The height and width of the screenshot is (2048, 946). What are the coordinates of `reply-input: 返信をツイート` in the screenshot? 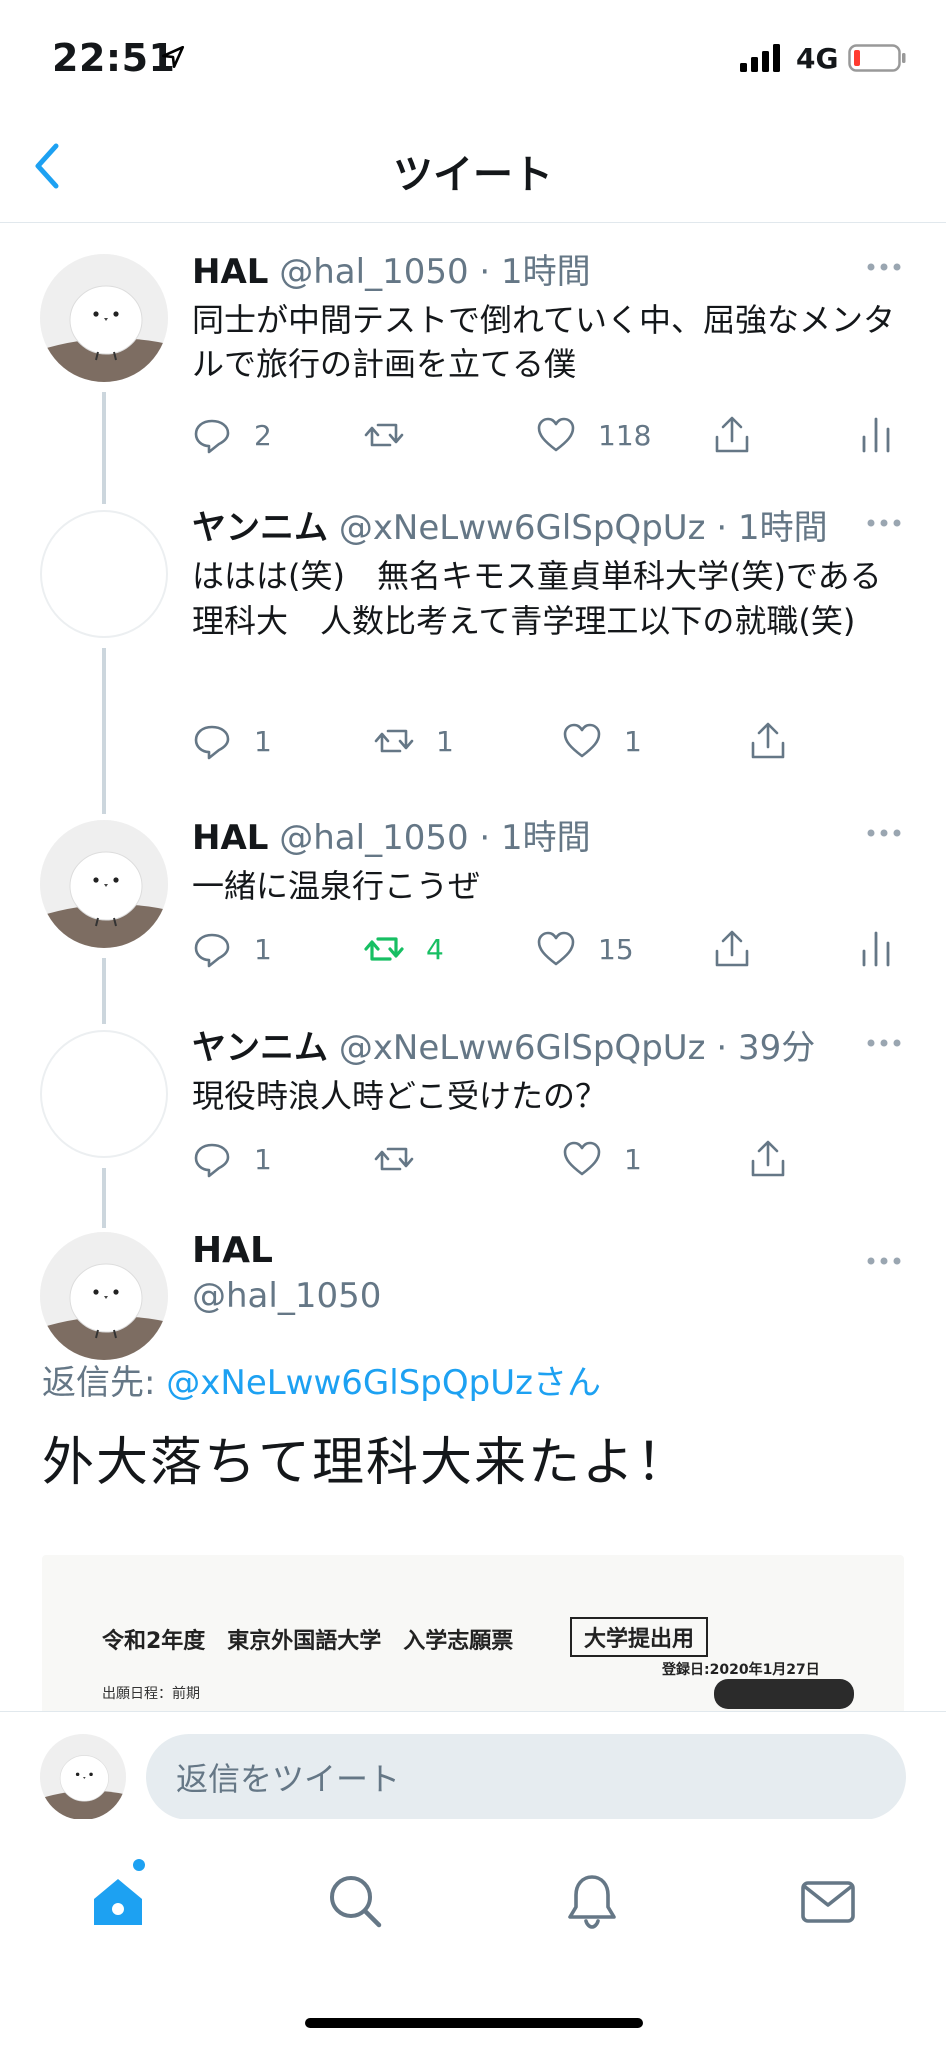 It's located at (526, 1777).